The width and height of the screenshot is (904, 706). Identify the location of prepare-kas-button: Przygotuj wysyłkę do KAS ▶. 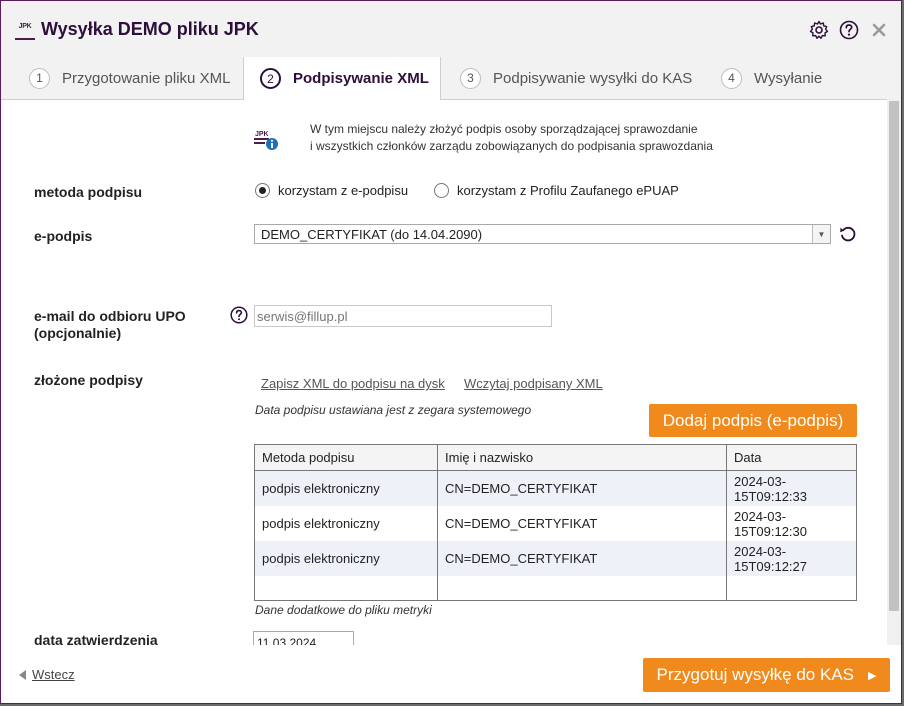
(766, 675).